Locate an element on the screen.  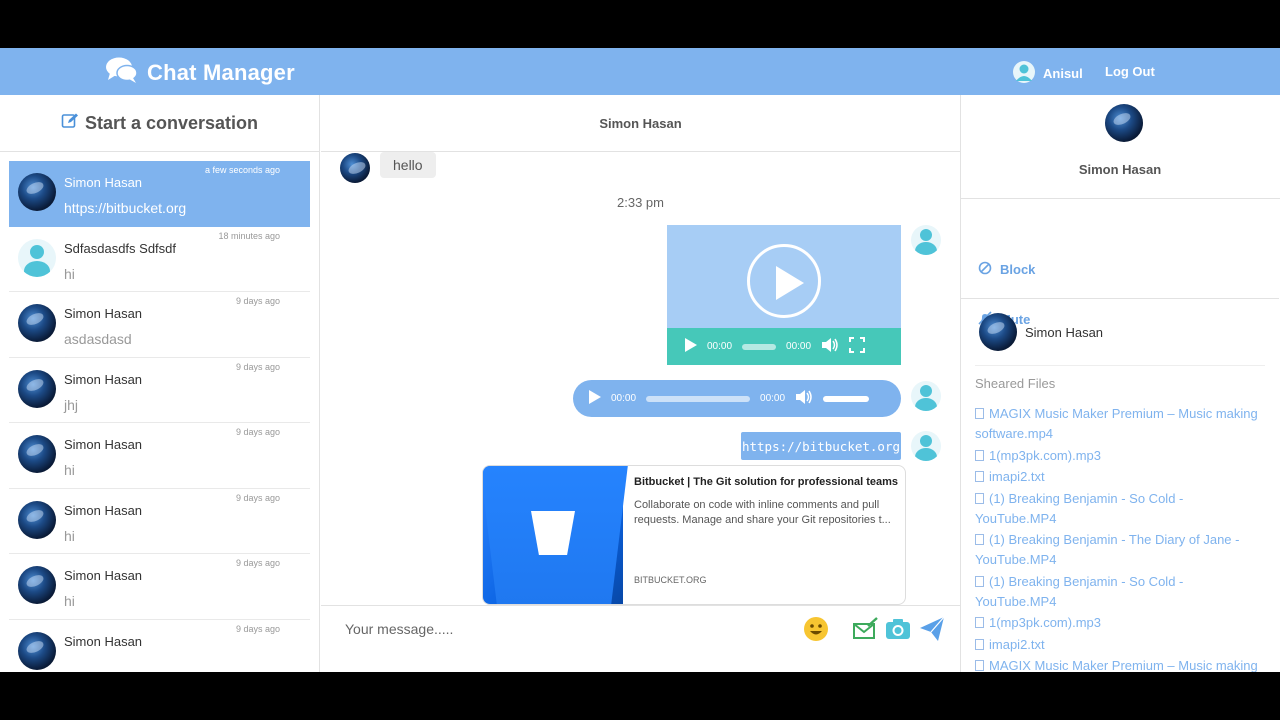
audio-player: 00:00 00:00 is located at coordinates (737, 398).